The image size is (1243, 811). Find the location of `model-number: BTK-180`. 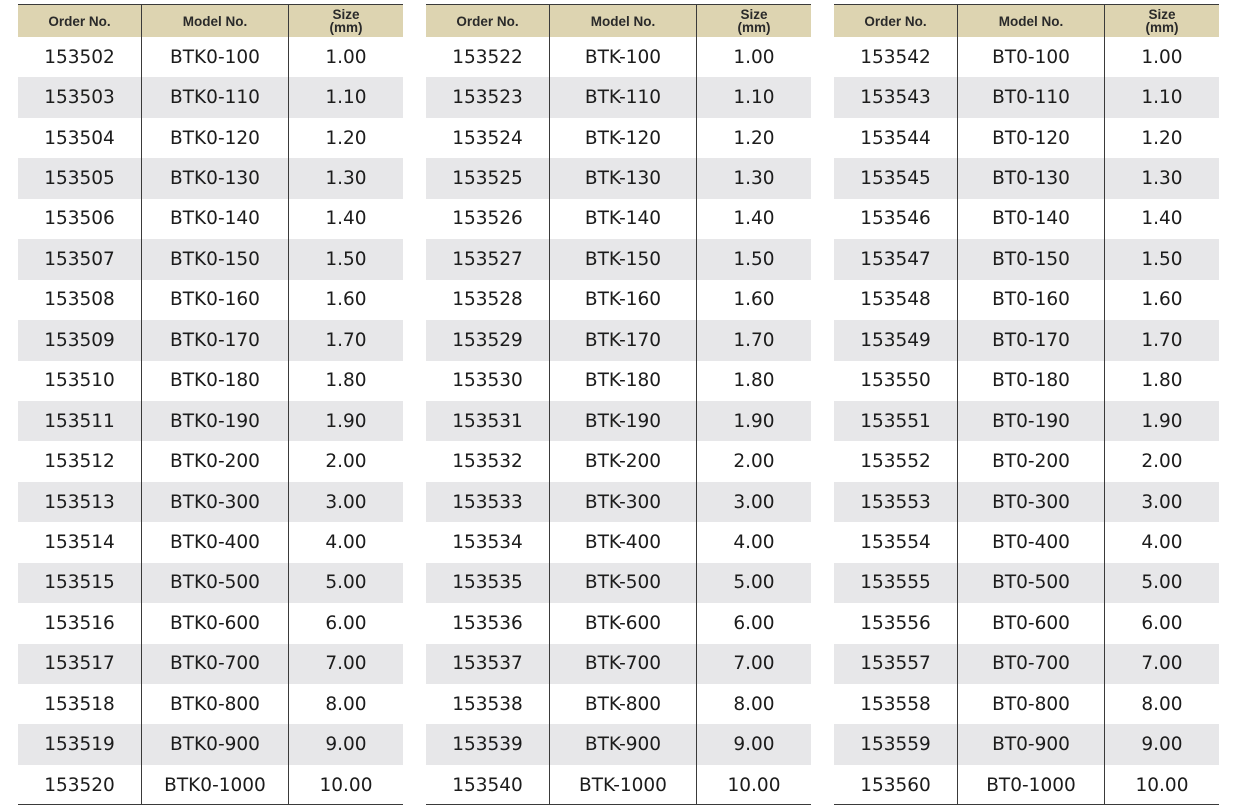

model-number: BTK-180 is located at coordinates (622, 380).